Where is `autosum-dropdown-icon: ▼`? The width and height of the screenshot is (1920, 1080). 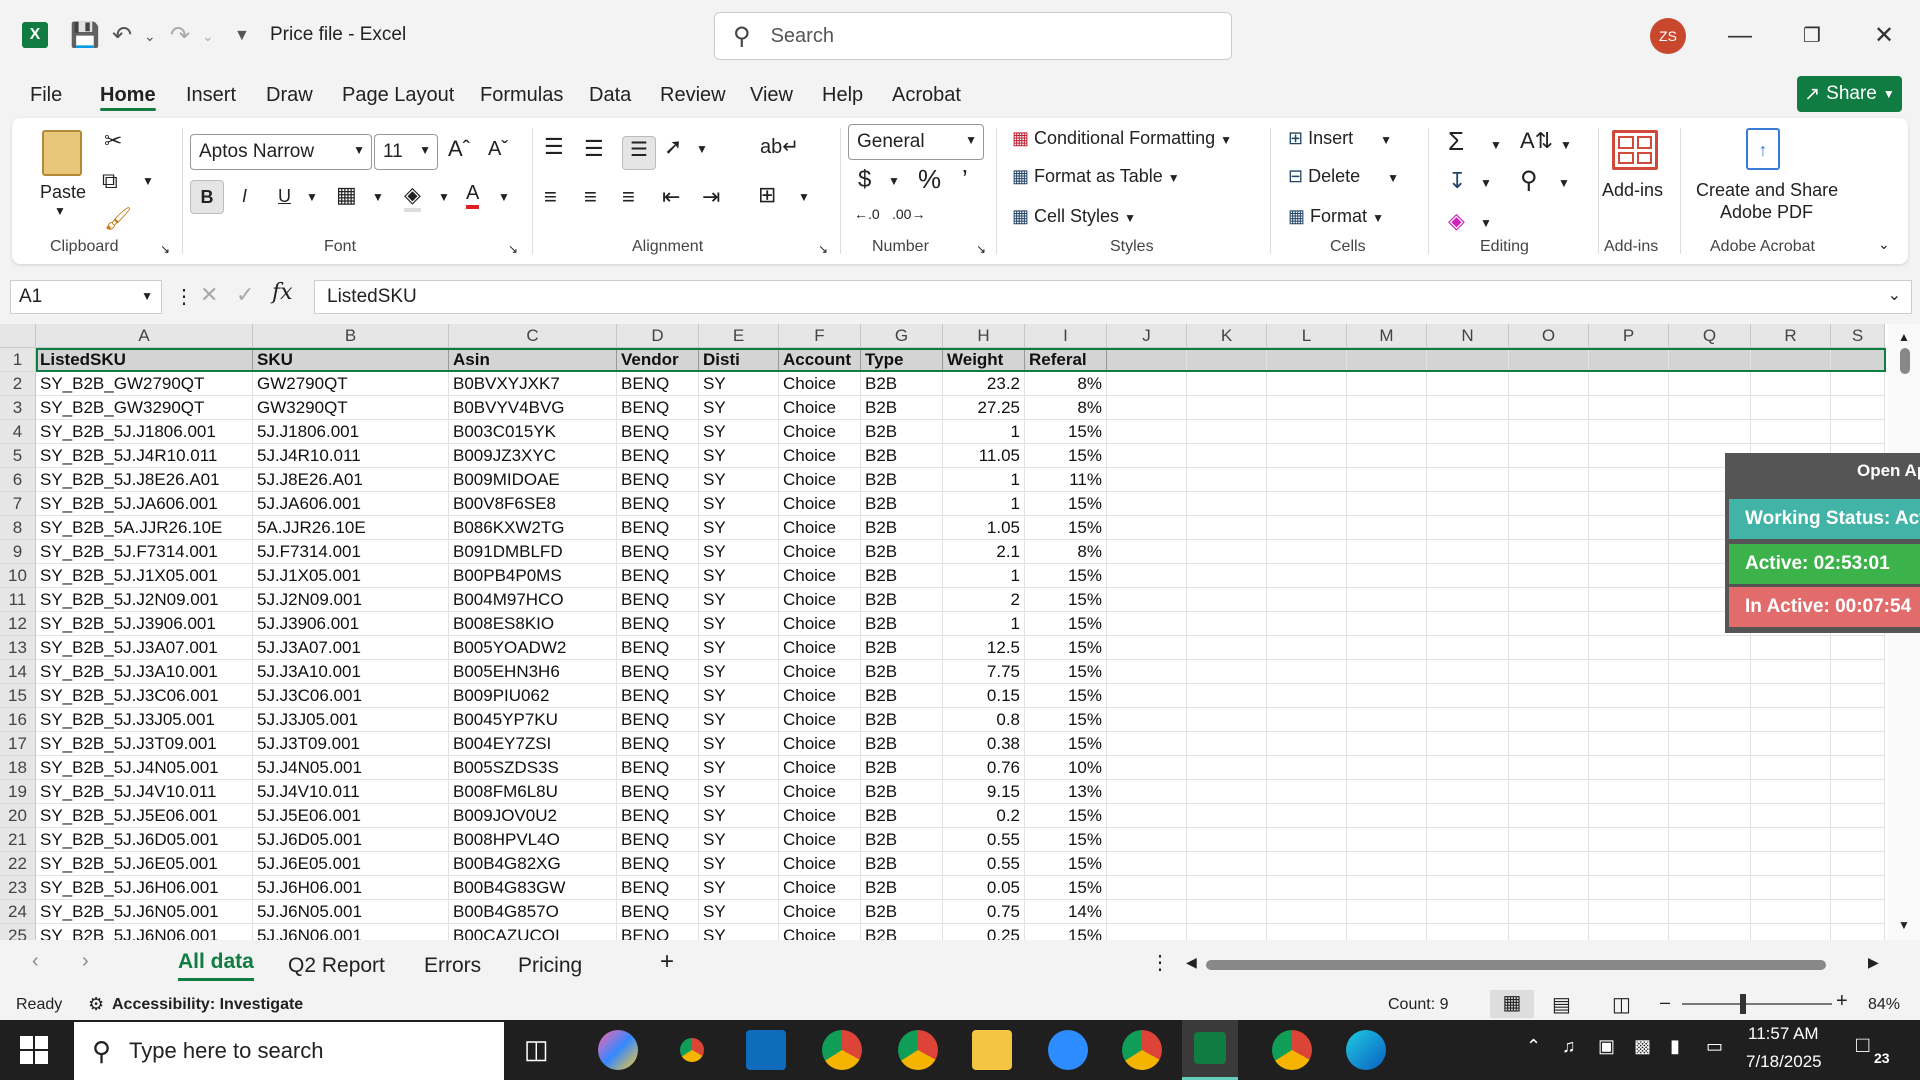
autosum-dropdown-icon: ▼ is located at coordinates (1496, 145).